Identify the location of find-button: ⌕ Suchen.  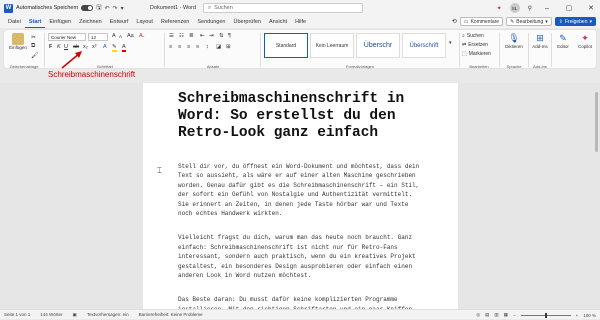
(473, 36).